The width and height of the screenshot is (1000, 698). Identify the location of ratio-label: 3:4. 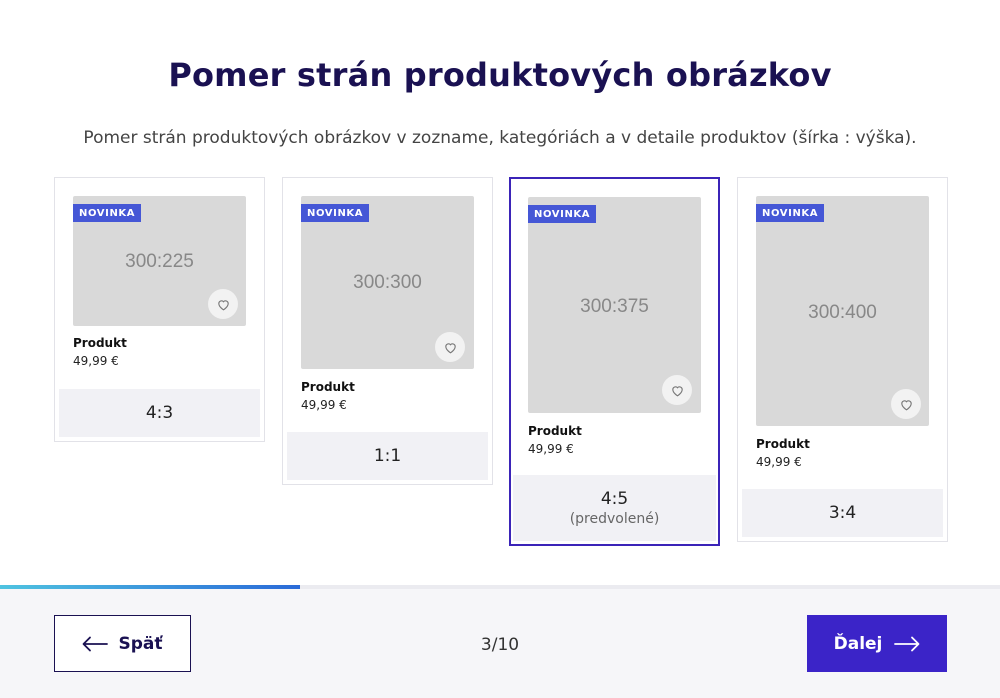
(842, 513).